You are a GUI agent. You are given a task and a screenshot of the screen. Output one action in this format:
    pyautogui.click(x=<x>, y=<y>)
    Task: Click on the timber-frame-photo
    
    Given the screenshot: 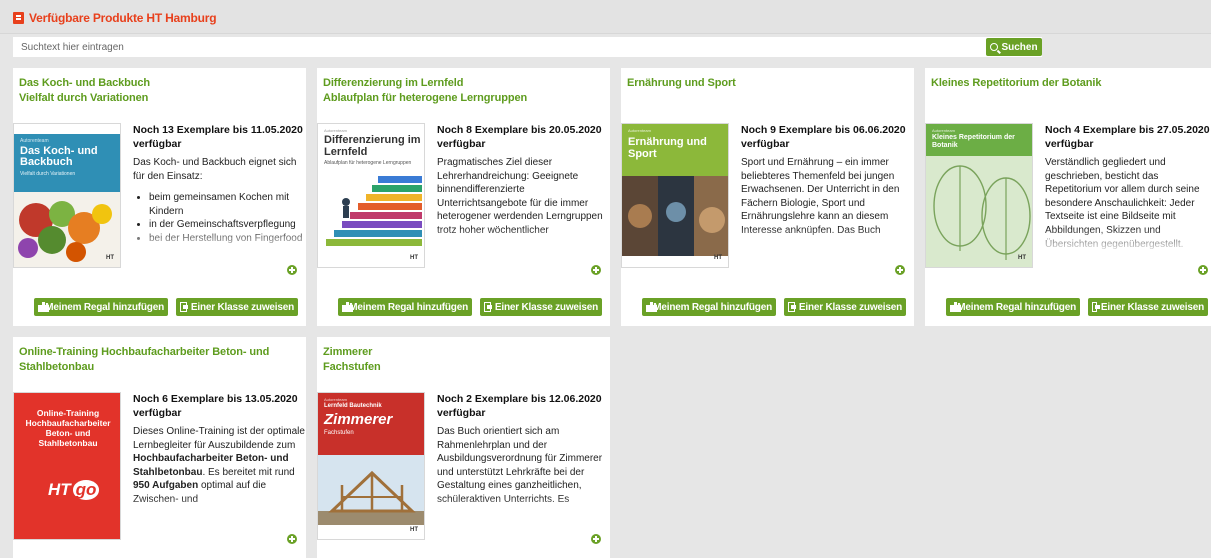 What is the action you would take?
    pyautogui.click(x=371, y=497)
    